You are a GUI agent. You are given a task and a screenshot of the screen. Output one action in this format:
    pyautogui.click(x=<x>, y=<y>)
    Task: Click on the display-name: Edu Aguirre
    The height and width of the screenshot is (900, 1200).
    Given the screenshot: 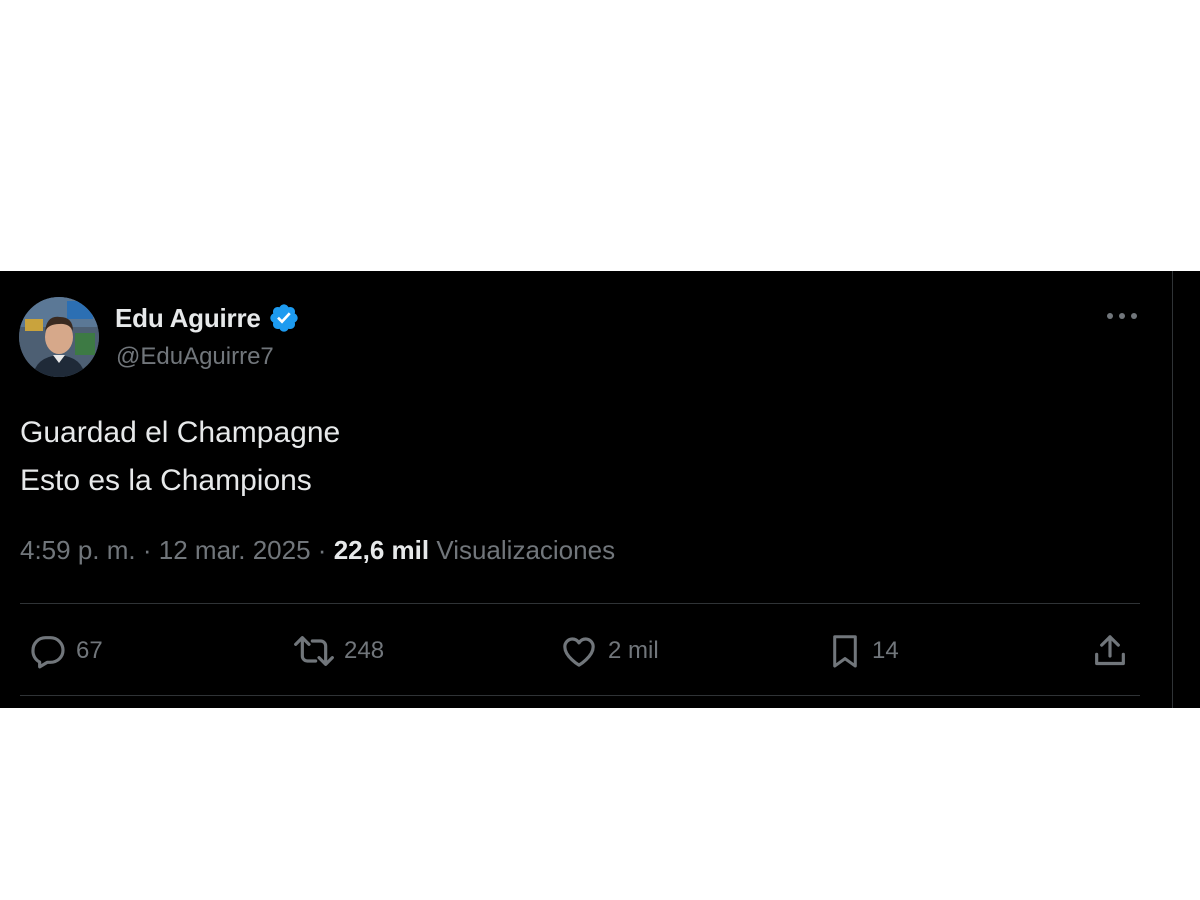 What is the action you would take?
    pyautogui.click(x=188, y=318)
    